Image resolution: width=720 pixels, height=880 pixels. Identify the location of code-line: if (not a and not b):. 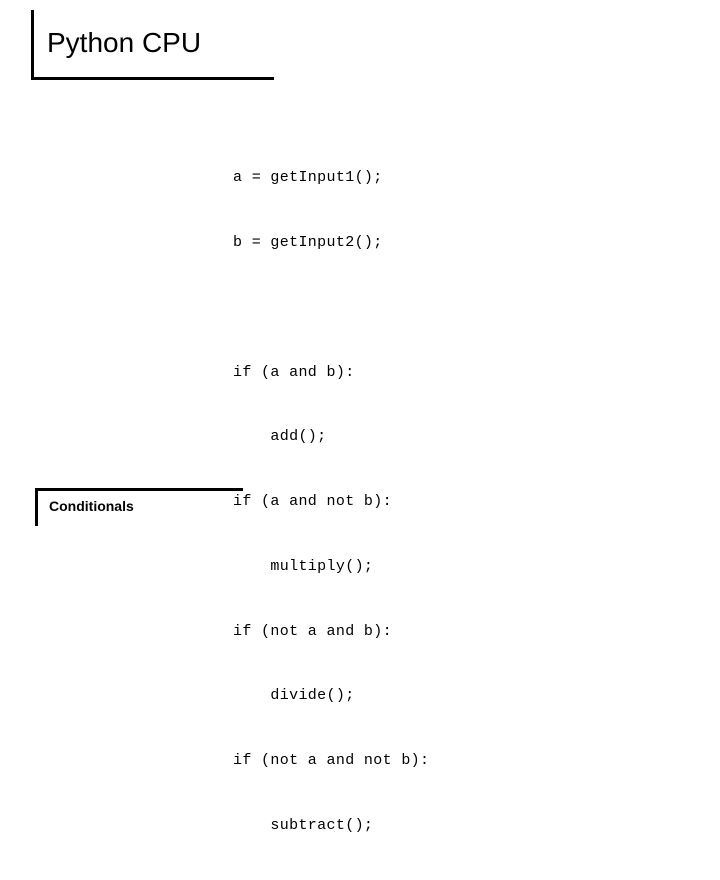
(331, 761).